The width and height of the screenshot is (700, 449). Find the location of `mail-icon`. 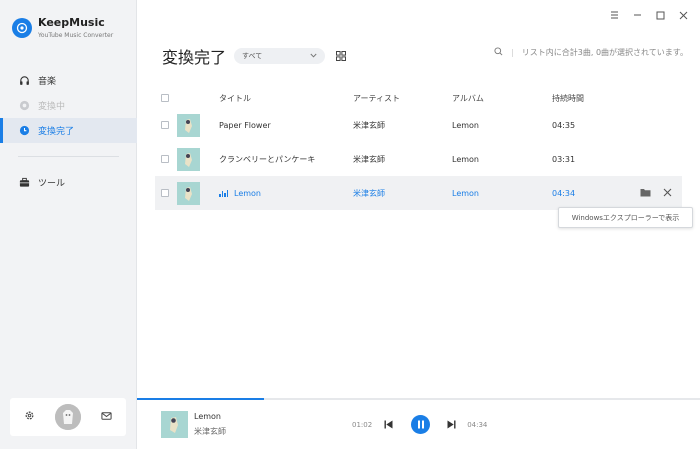

mail-icon is located at coordinates (106, 417).